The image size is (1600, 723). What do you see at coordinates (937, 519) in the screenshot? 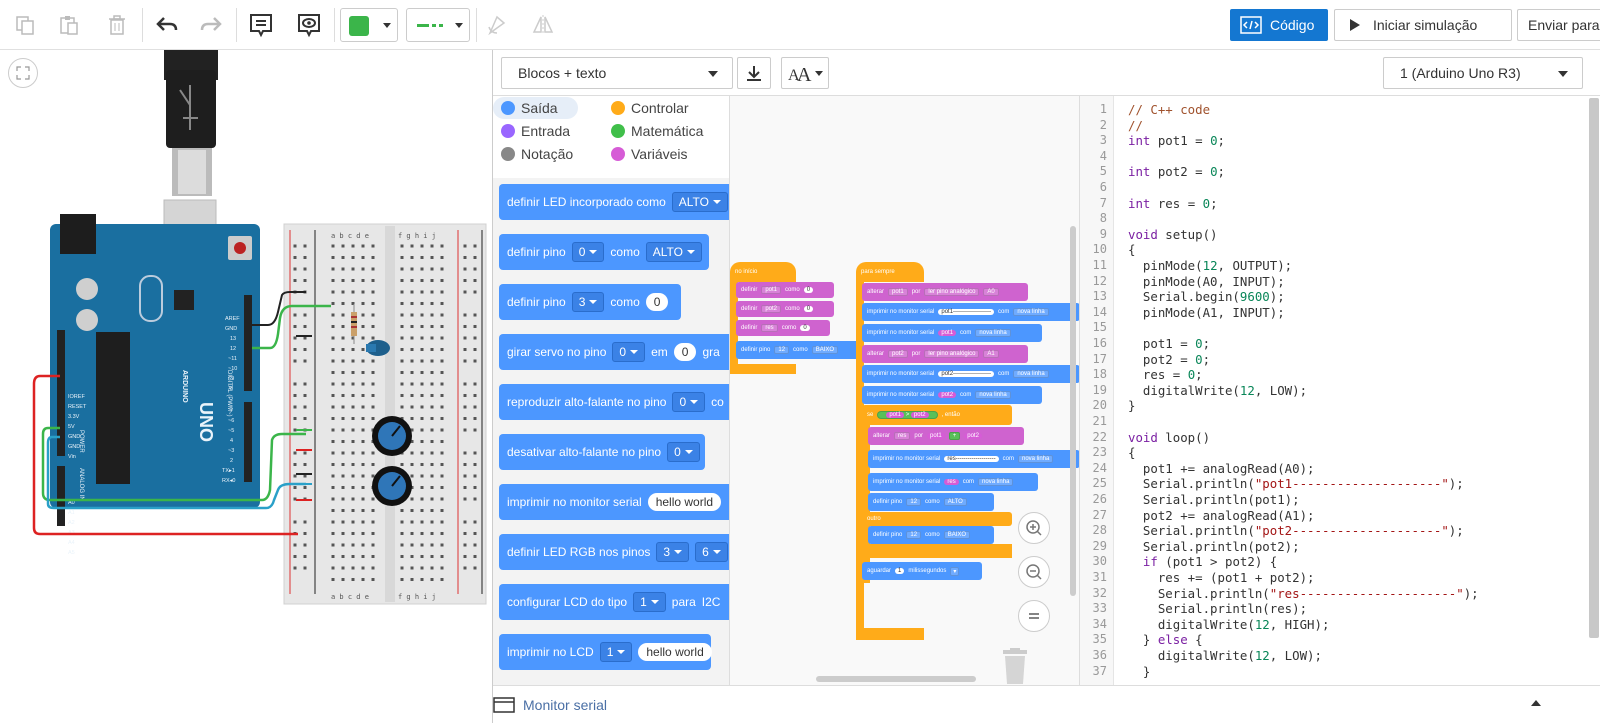
I see `else-label: outro` at bounding box center [937, 519].